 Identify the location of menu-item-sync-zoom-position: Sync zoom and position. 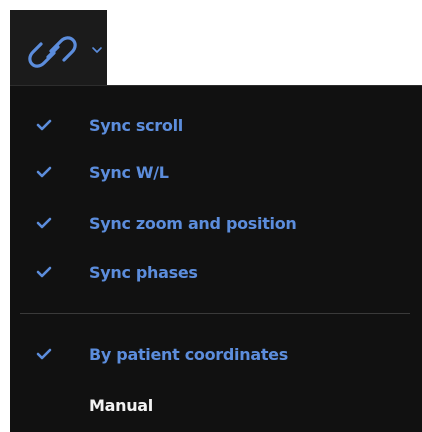
(216, 224).